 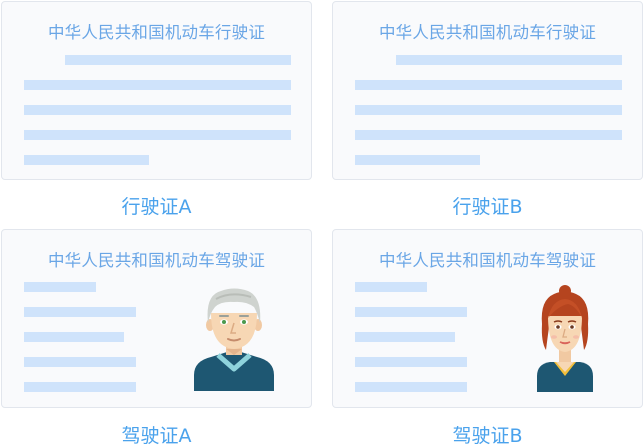 I want to click on driver-license-a-caption: 驾驶证A, so click(x=156, y=434).